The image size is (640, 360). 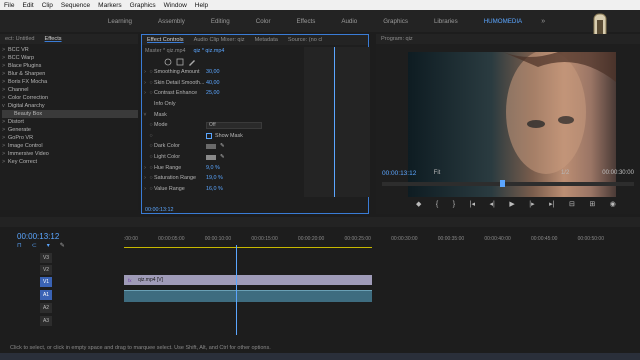 I want to click on menu-help: Help, so click(x=201, y=5).